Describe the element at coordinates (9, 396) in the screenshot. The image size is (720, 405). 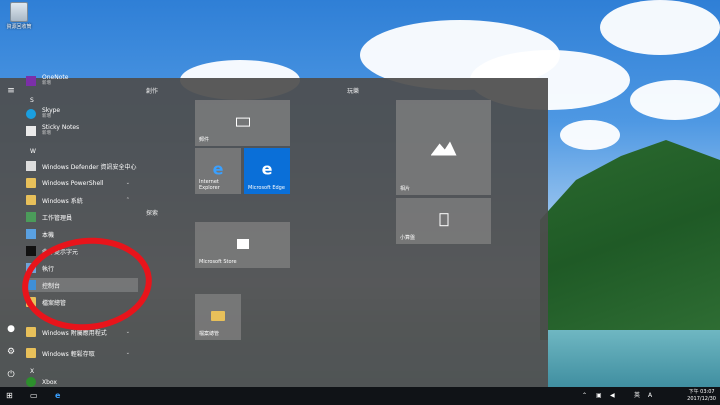
I see `windows-start-icon: ⊞` at that location.